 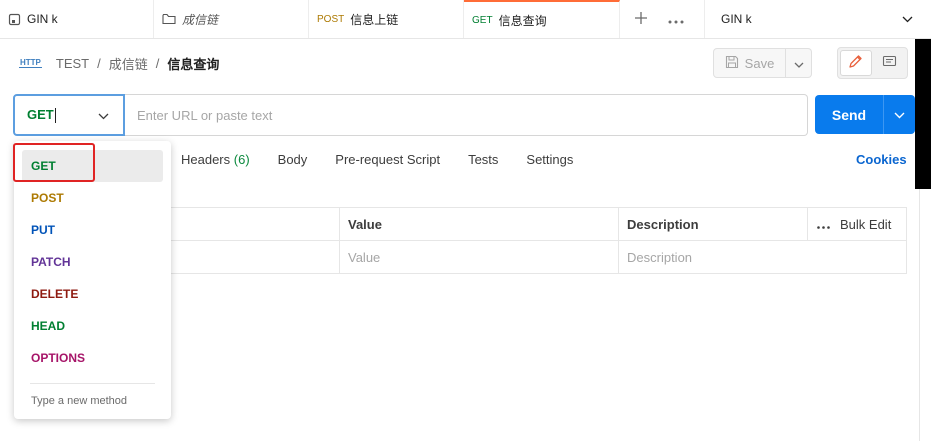 What do you see at coordinates (483, 159) in the screenshot?
I see `tab-tests: Tests` at bounding box center [483, 159].